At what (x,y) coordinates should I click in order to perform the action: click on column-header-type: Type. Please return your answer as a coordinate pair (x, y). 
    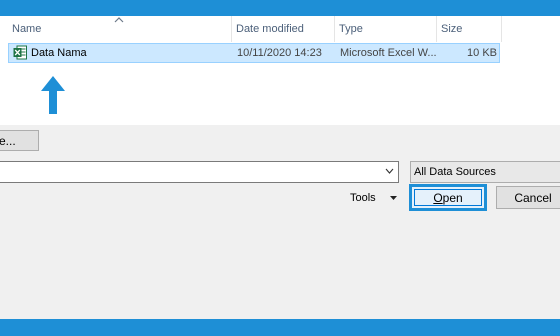
    Looking at the image, I should click on (385, 29).